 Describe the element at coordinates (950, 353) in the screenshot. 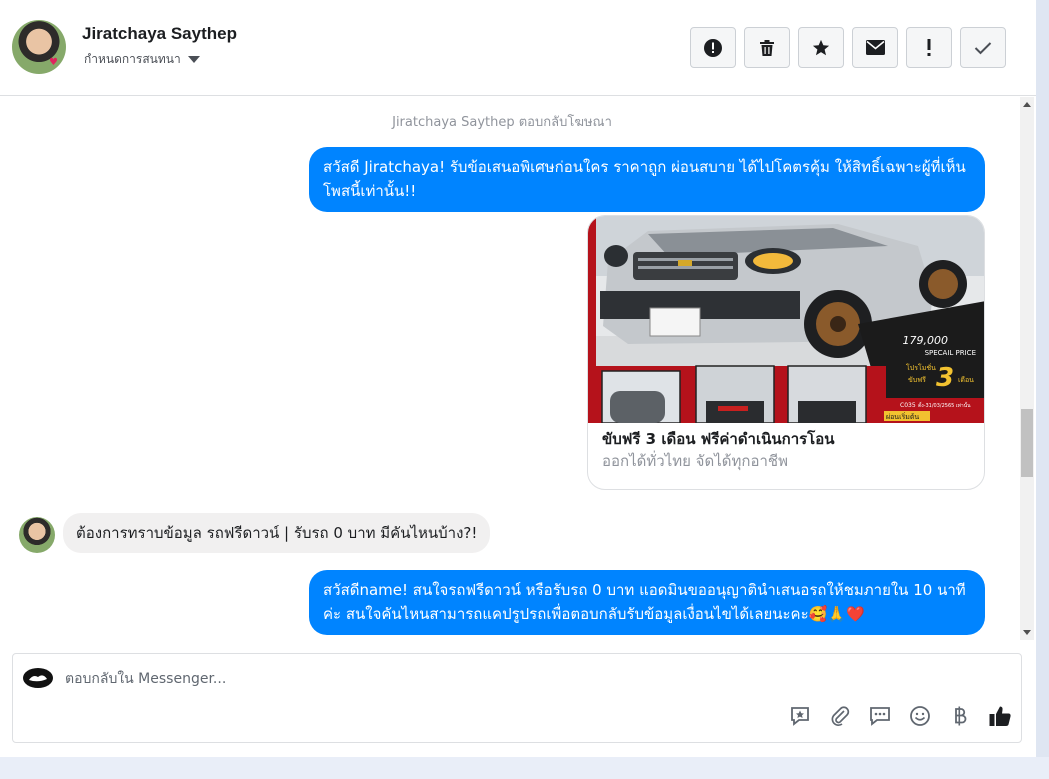

I see `price-label: SPECAIL PRICE` at that location.